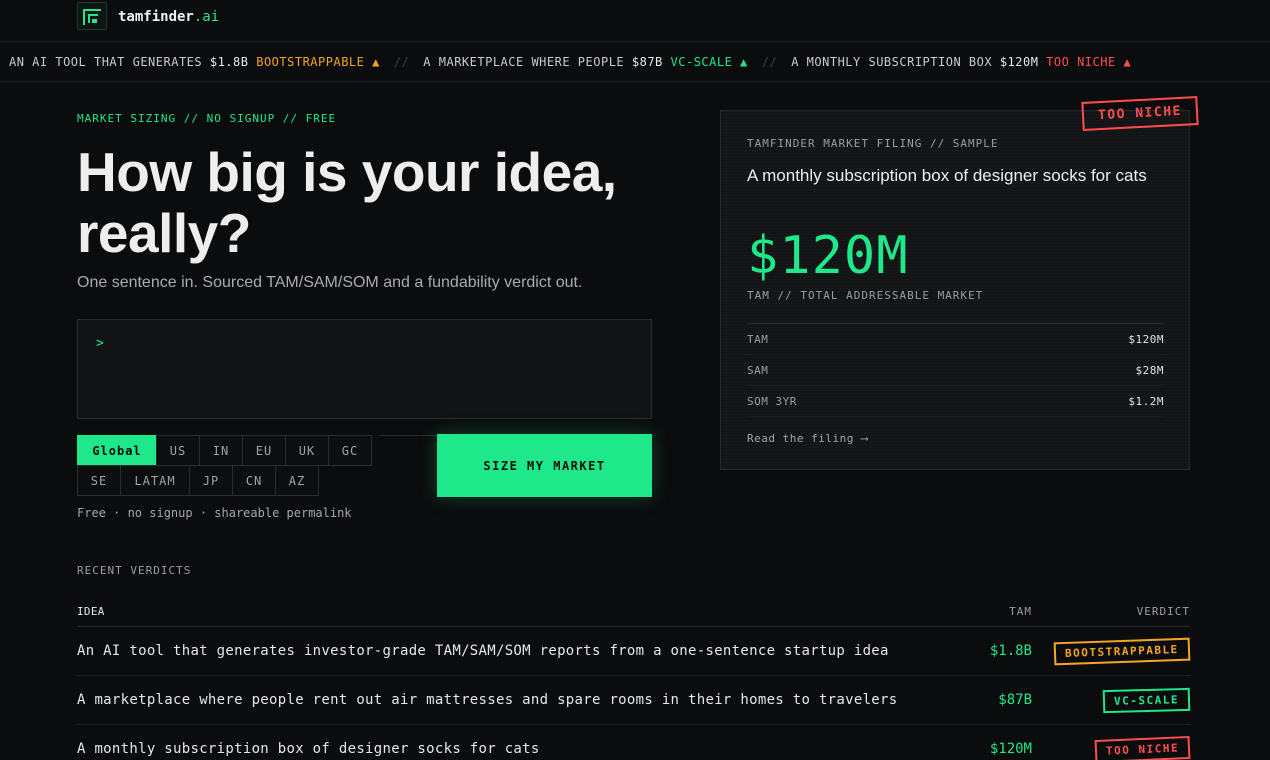 This screenshot has width=1270, height=760. Describe the element at coordinates (635, 21) in the screenshot. I see `top-nav: tamfinder.ai` at that location.